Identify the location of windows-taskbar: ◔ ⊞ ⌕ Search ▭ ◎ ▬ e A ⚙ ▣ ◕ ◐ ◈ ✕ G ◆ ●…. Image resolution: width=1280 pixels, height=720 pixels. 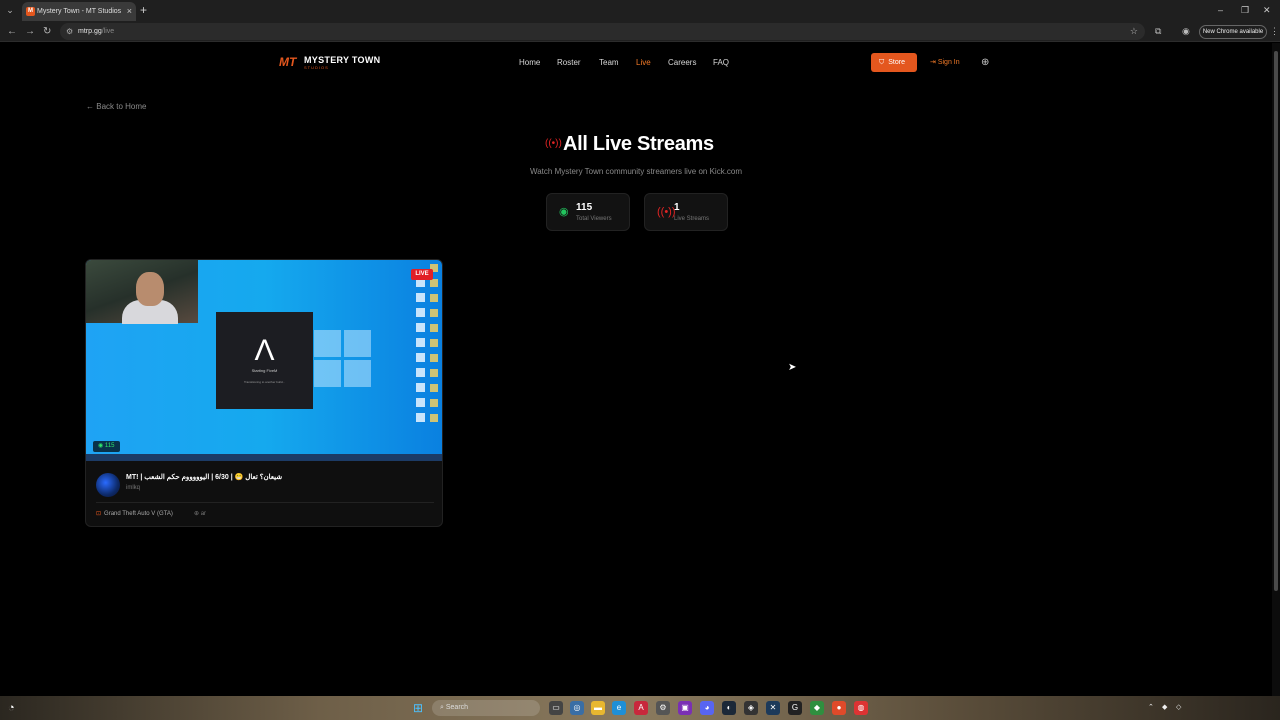
(640, 708).